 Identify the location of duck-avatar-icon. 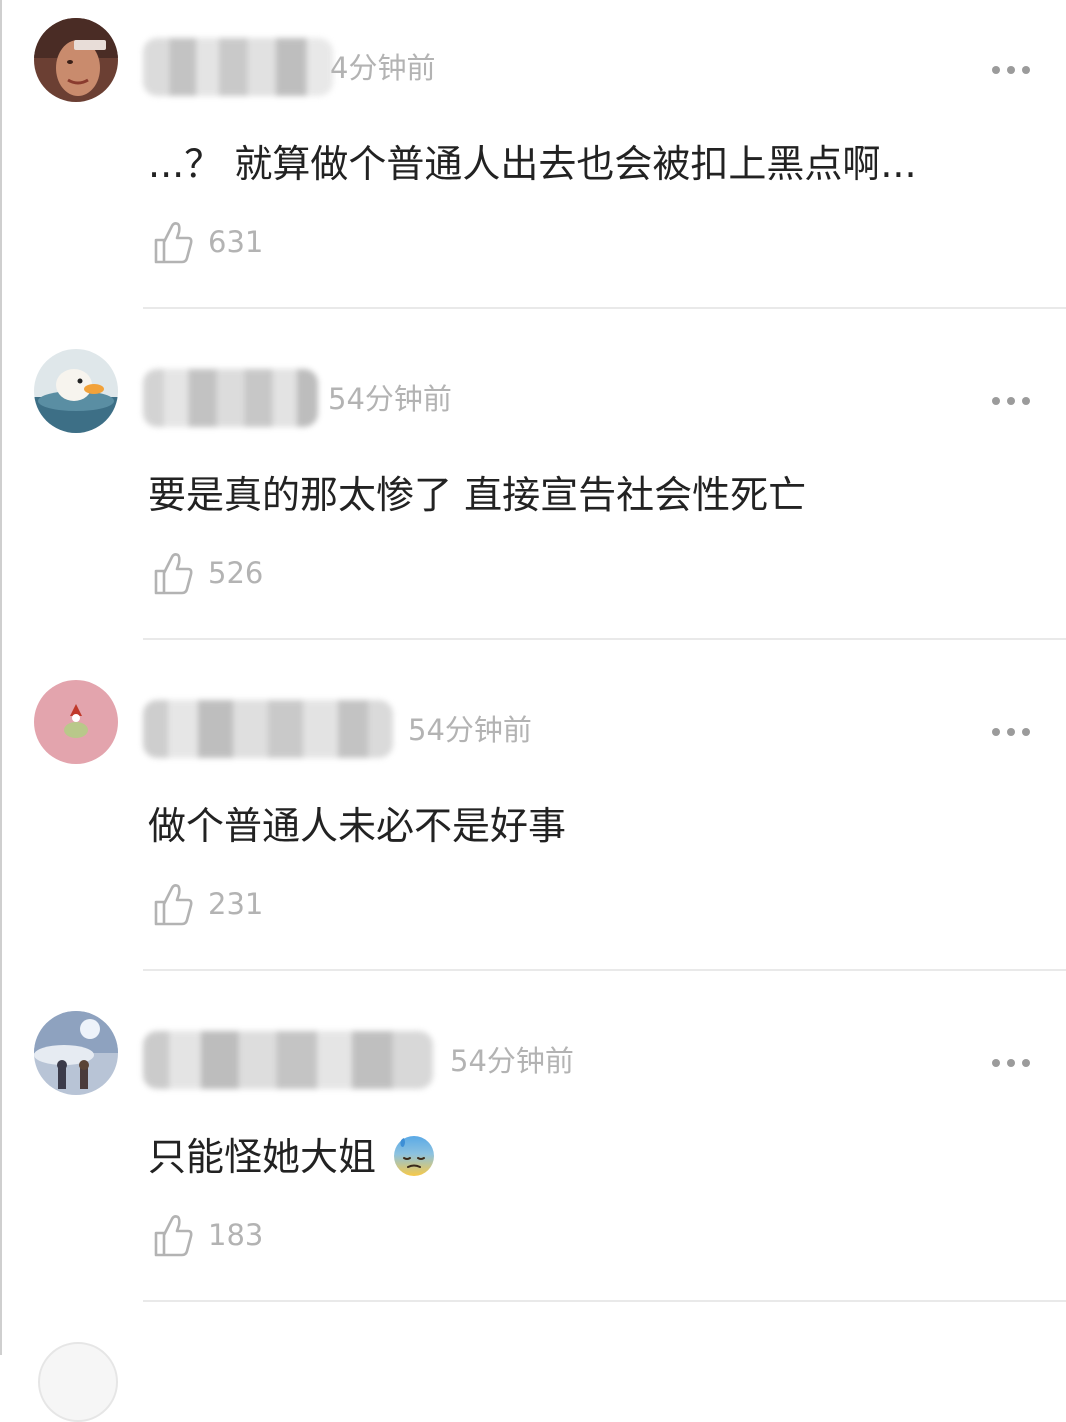
(76, 391).